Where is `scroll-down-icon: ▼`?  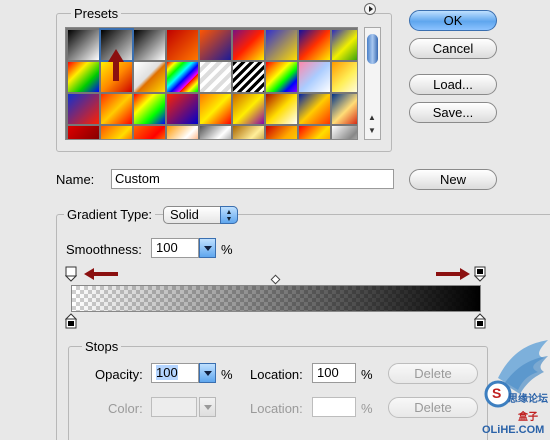
scroll-down-icon: ▼ is located at coordinates (372, 131).